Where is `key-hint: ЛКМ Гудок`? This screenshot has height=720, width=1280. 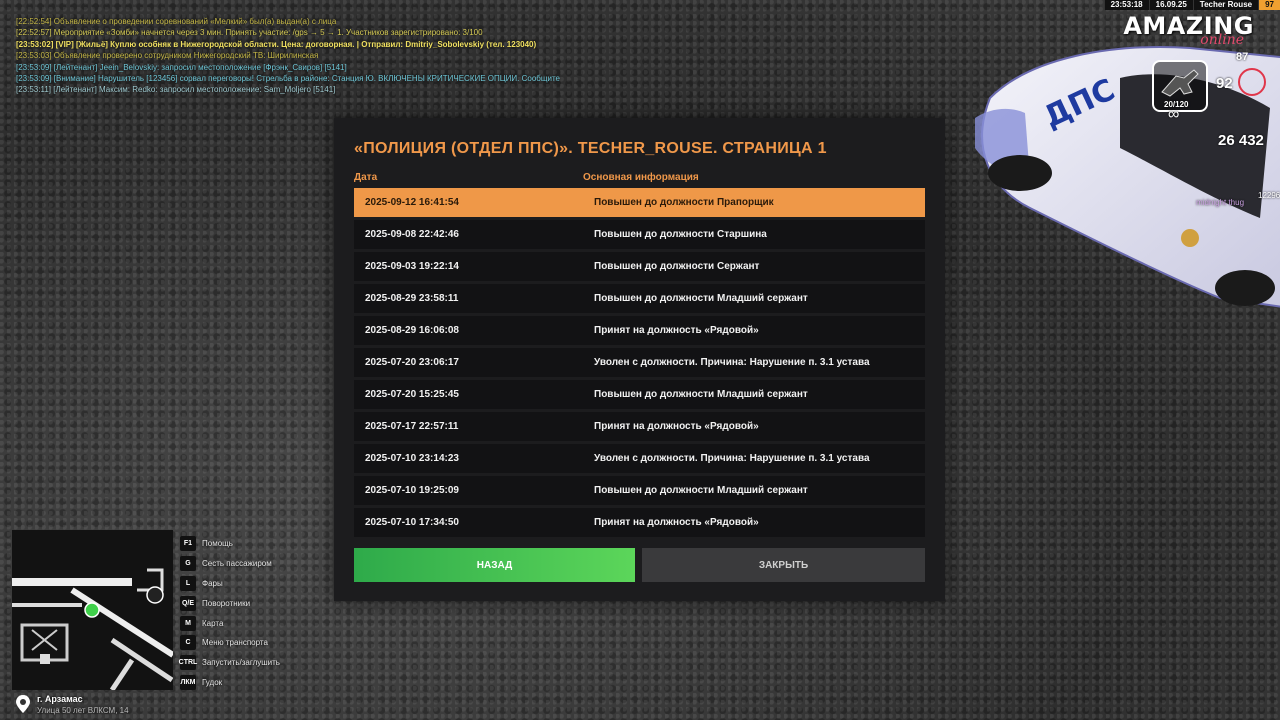
key-hint: ЛКМ Гудок is located at coordinates (230, 683).